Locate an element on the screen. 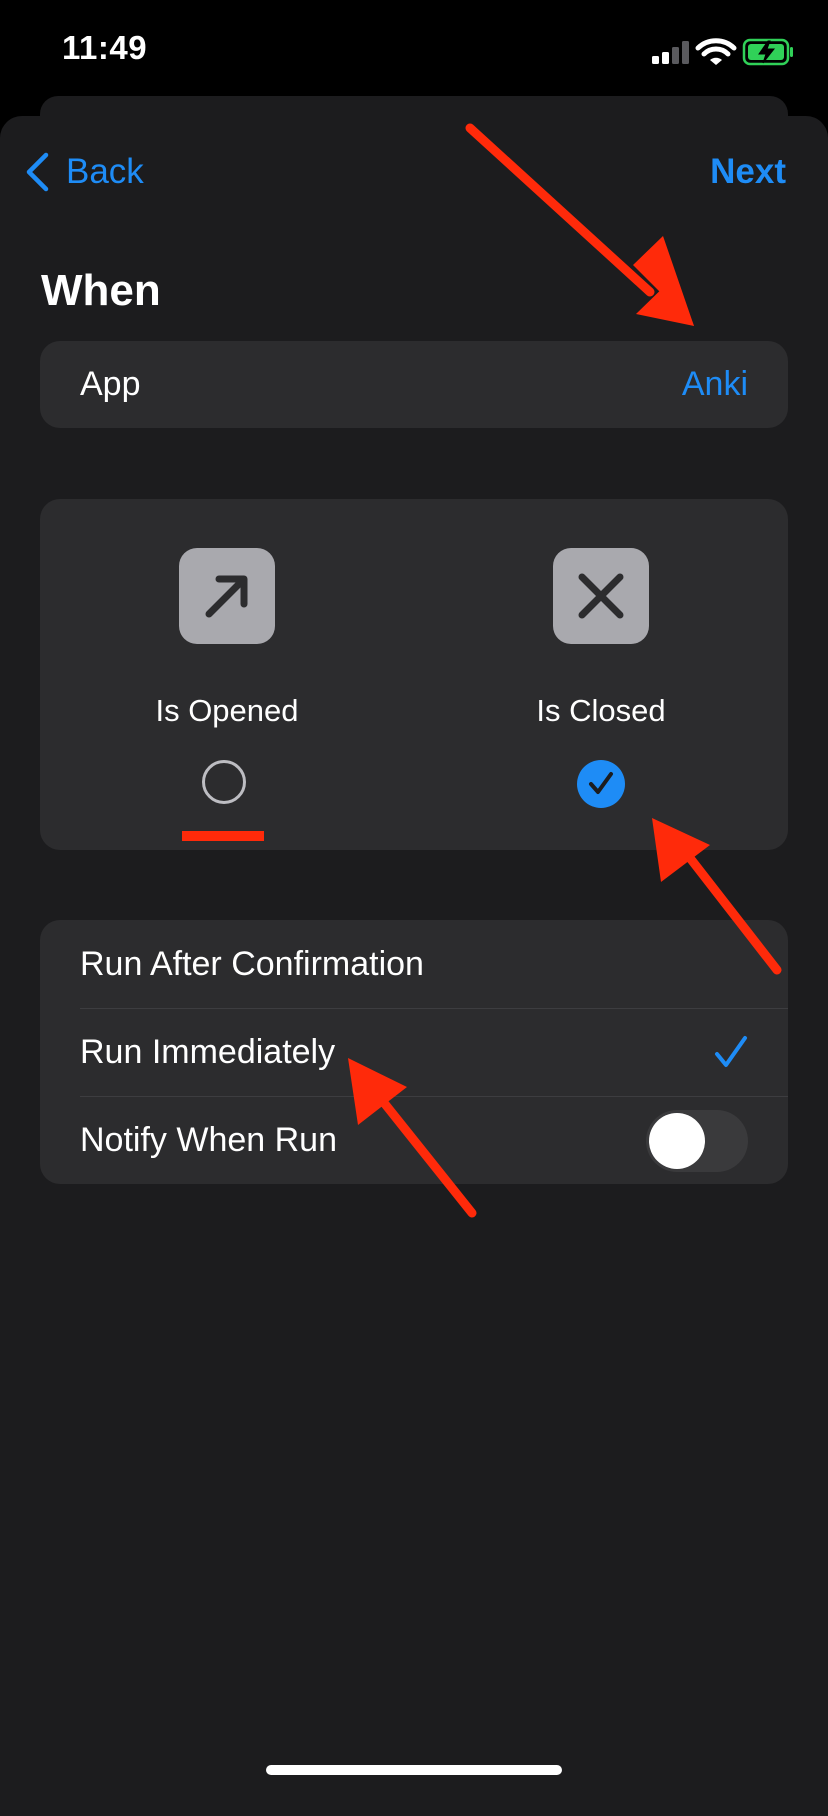  radio-unselected is located at coordinates (224, 782).